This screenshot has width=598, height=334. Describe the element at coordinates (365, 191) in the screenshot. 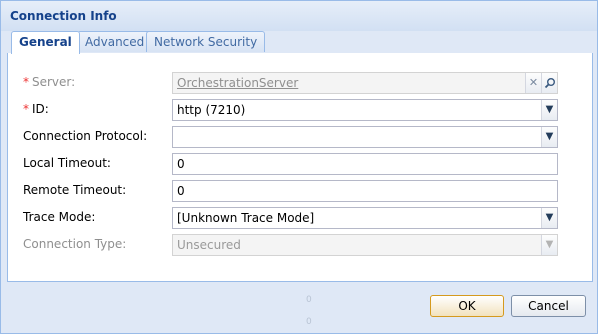

I see `remote-timeout-input: 0` at that location.